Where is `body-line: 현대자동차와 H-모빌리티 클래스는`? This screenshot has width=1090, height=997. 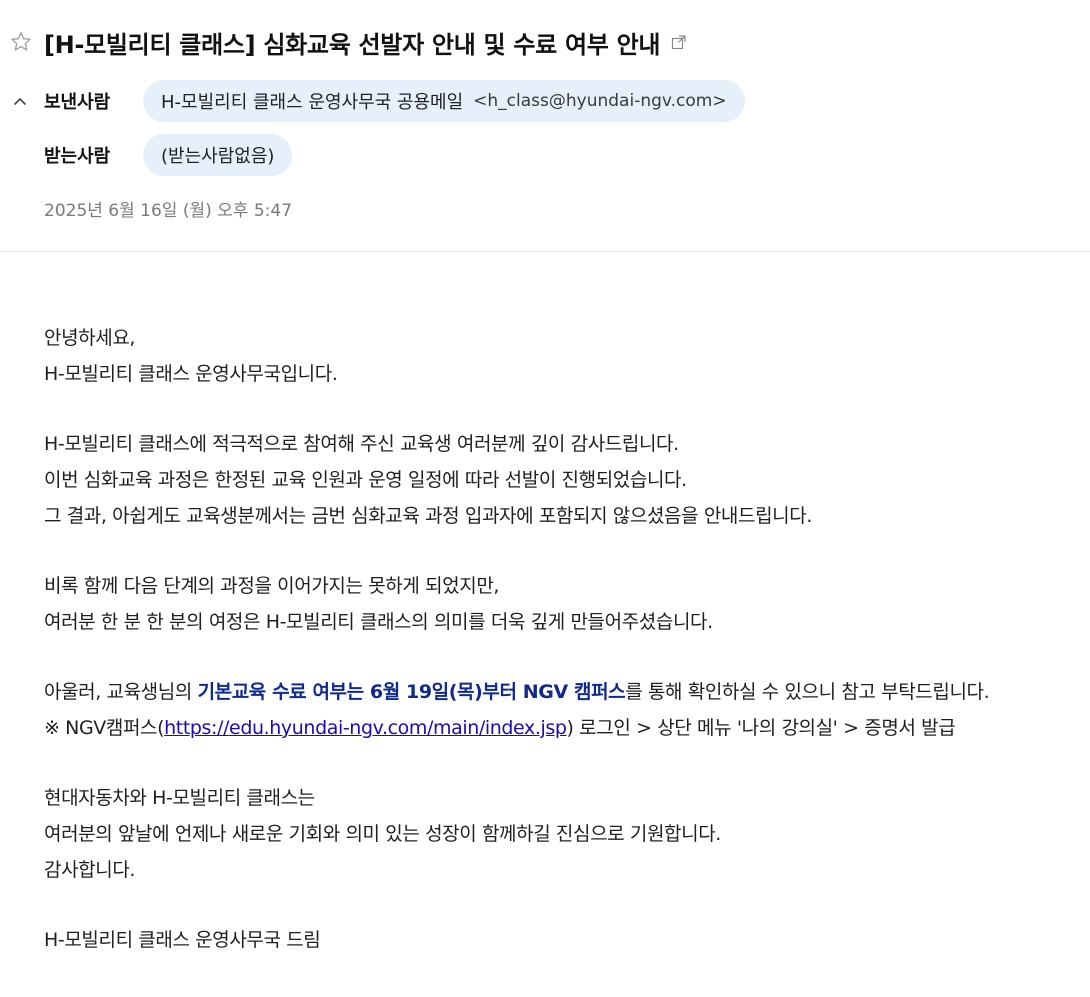
body-line: 현대자동차와 H-모빌리티 클래스는 is located at coordinates (179, 798).